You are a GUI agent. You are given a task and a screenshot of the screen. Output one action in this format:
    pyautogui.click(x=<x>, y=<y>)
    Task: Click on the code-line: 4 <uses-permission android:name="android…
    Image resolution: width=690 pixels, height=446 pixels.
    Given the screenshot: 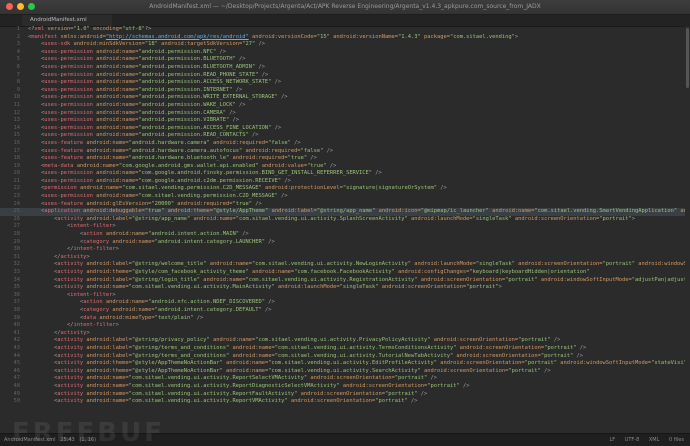 What is the action you would take?
    pyautogui.click(x=345, y=53)
    